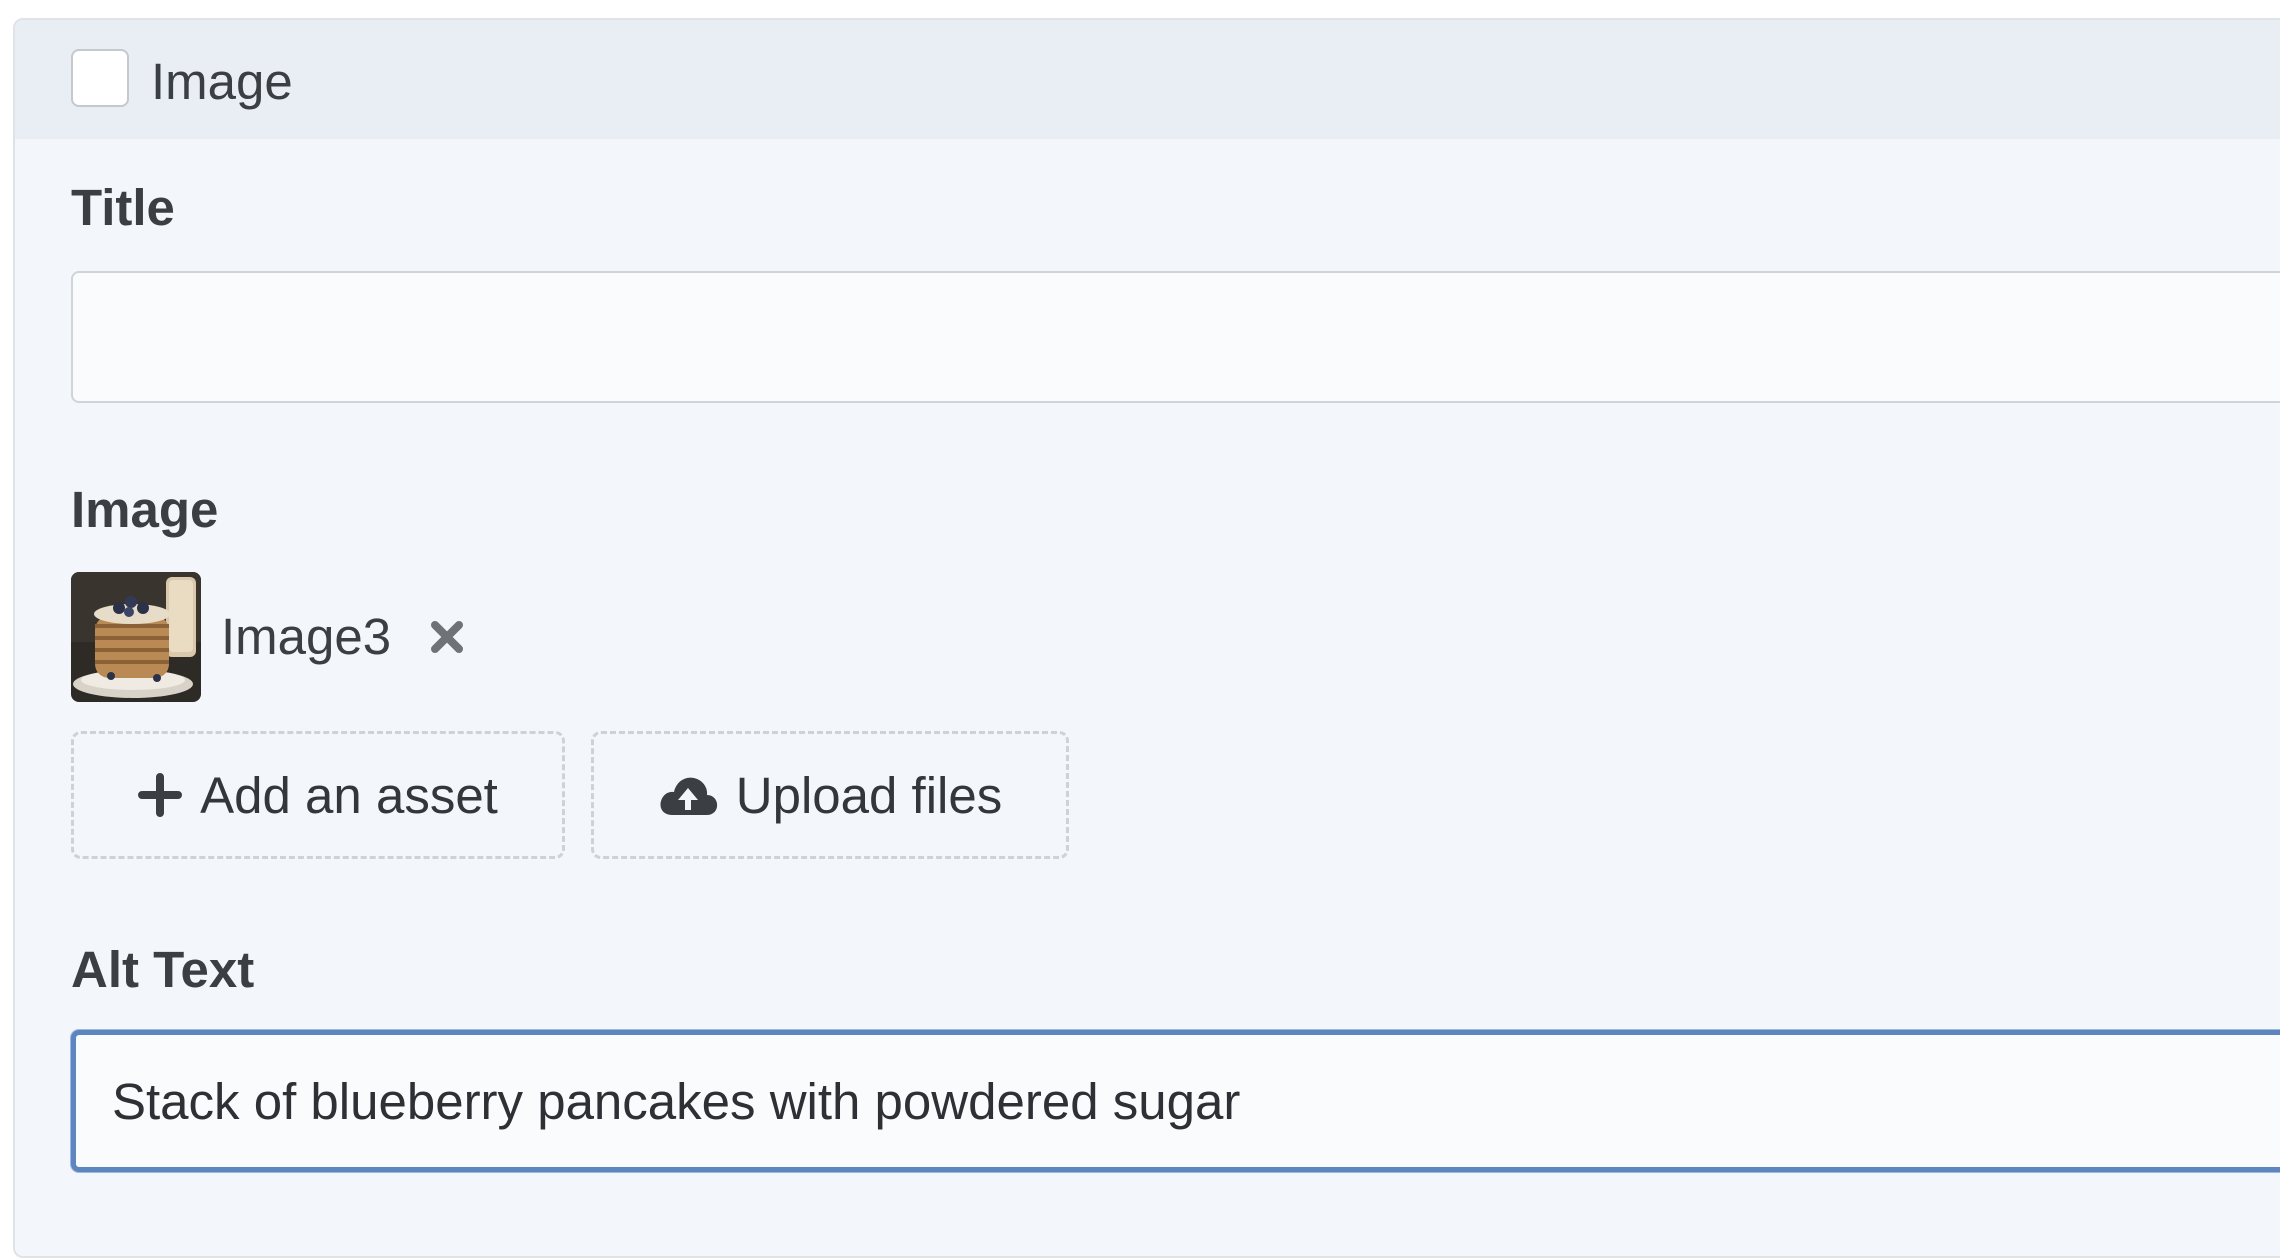  I want to click on image-label: Image, so click(145, 509).